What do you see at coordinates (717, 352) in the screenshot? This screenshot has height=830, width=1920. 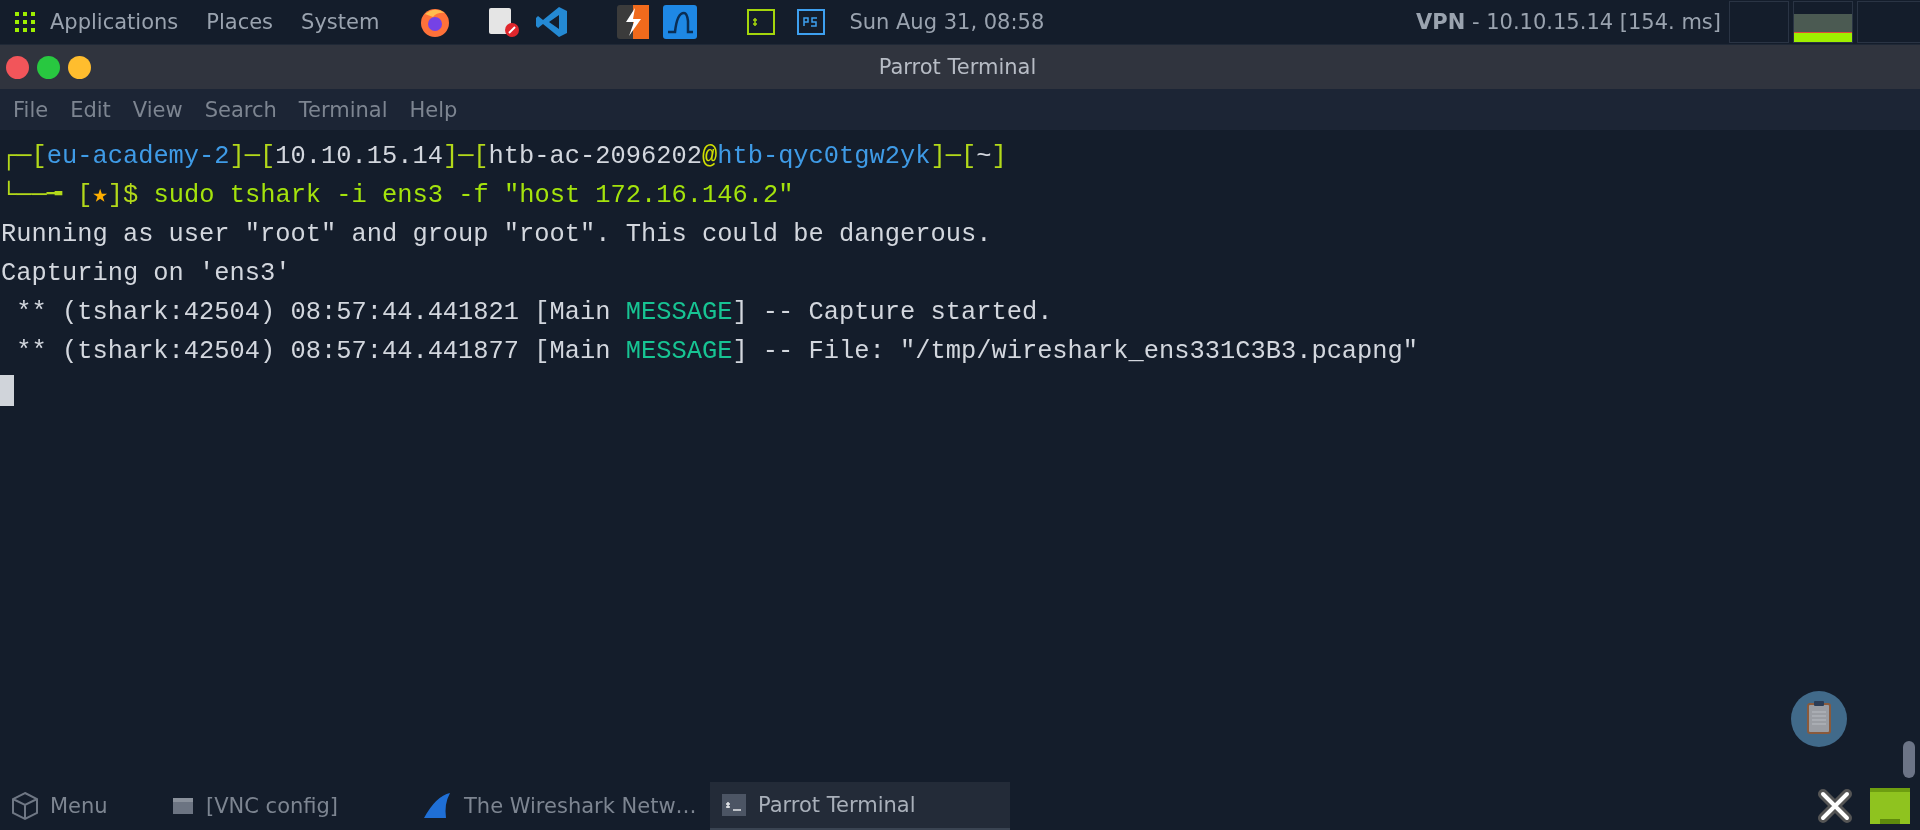 I see `terminal-line: ** (tshark:42504) 08:57:44.441877 [Main MESSAGE] -- File: "/tmp/wireshark_ens331C3B3.pcapng"` at bounding box center [717, 352].